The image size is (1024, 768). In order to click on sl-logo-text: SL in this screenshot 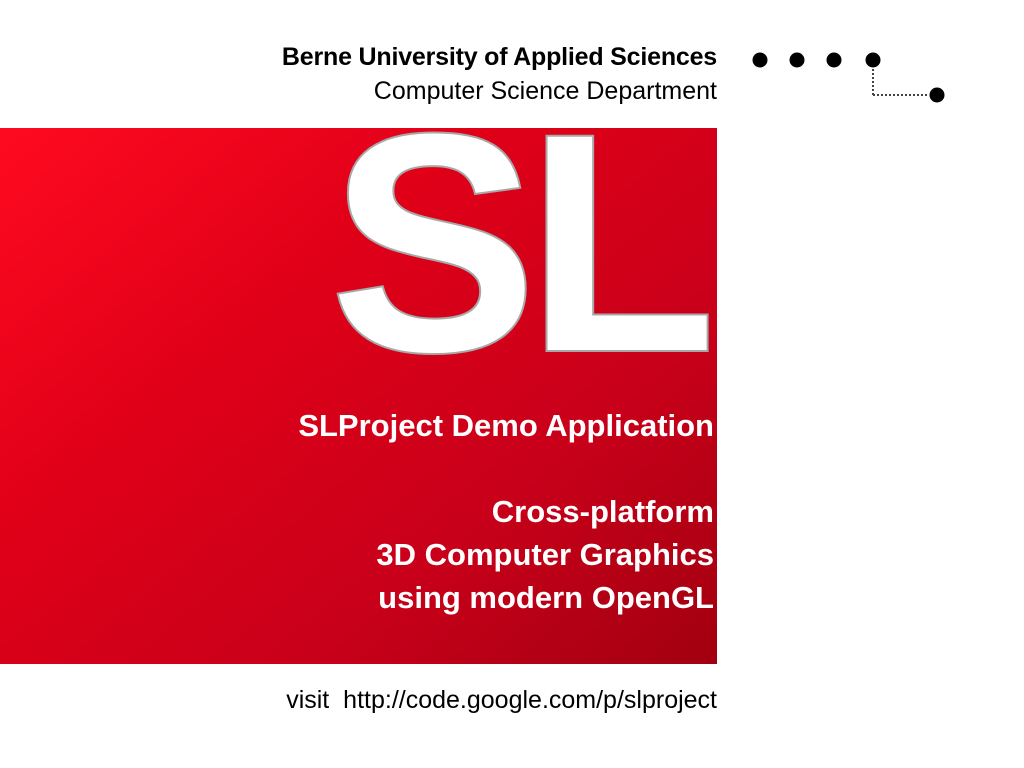, I will do `click(520, 243)`.